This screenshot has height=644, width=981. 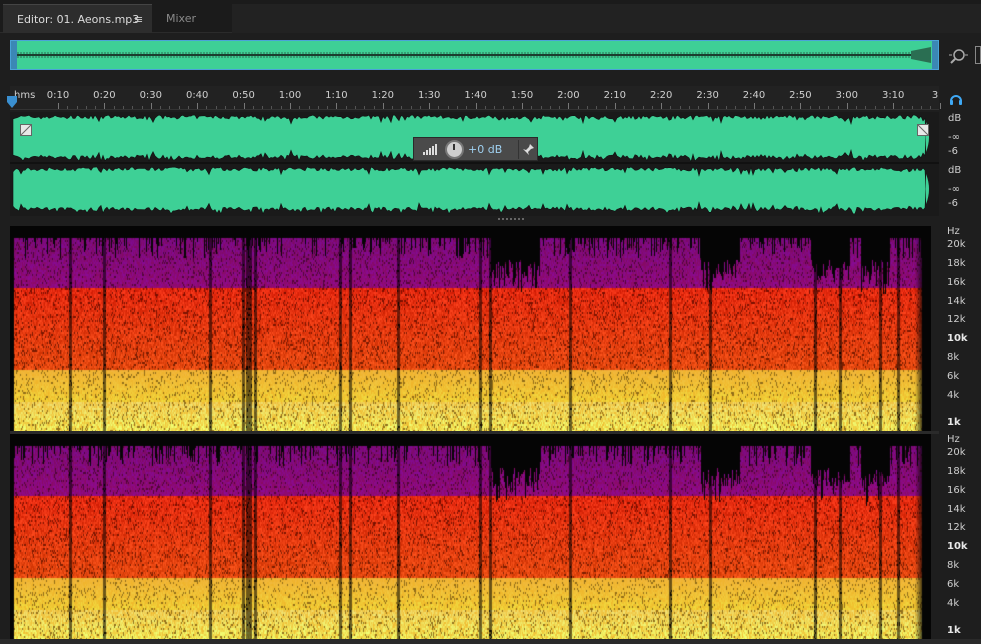 I want to click on overview-right-handle, so click(x=935, y=55).